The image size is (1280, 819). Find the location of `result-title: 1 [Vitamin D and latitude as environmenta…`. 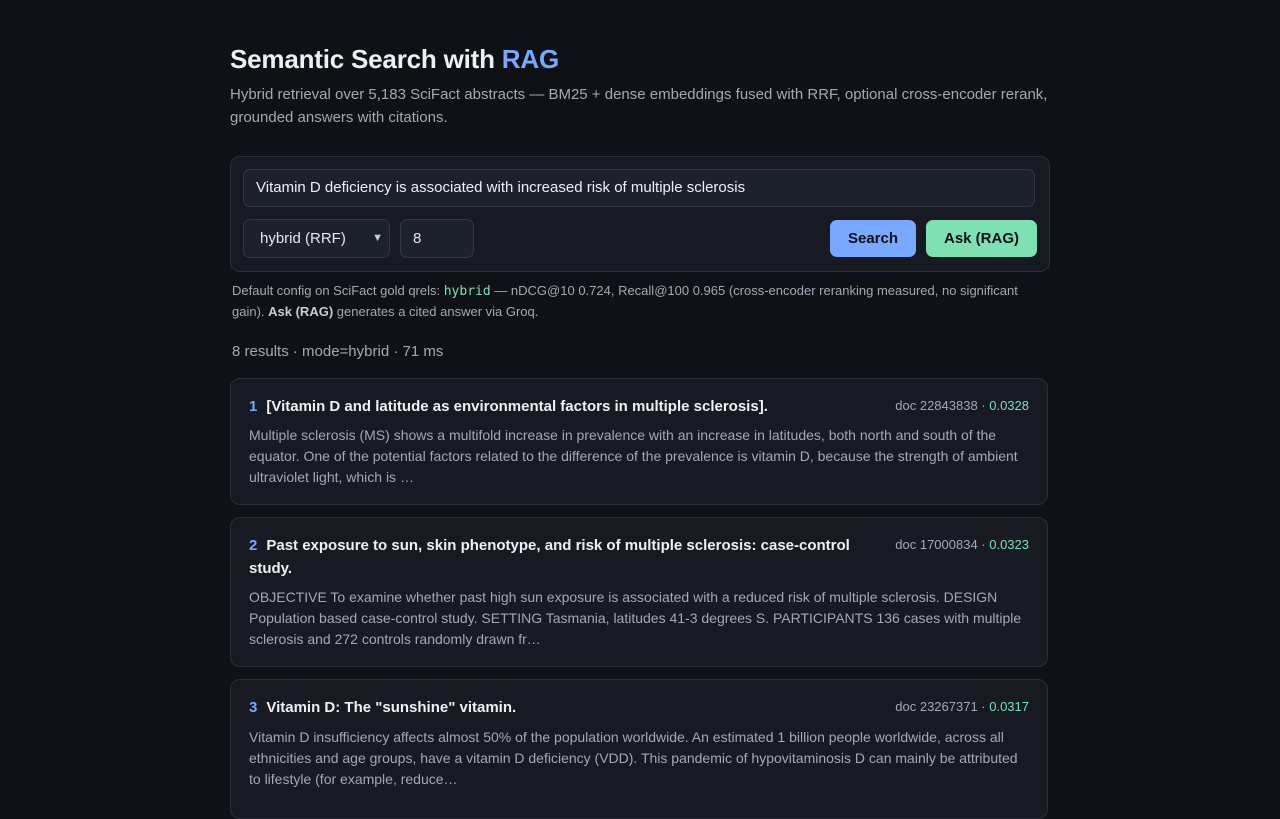

result-title: 1 [Vitamin D and latitude as environmenta… is located at coordinates (554, 406).